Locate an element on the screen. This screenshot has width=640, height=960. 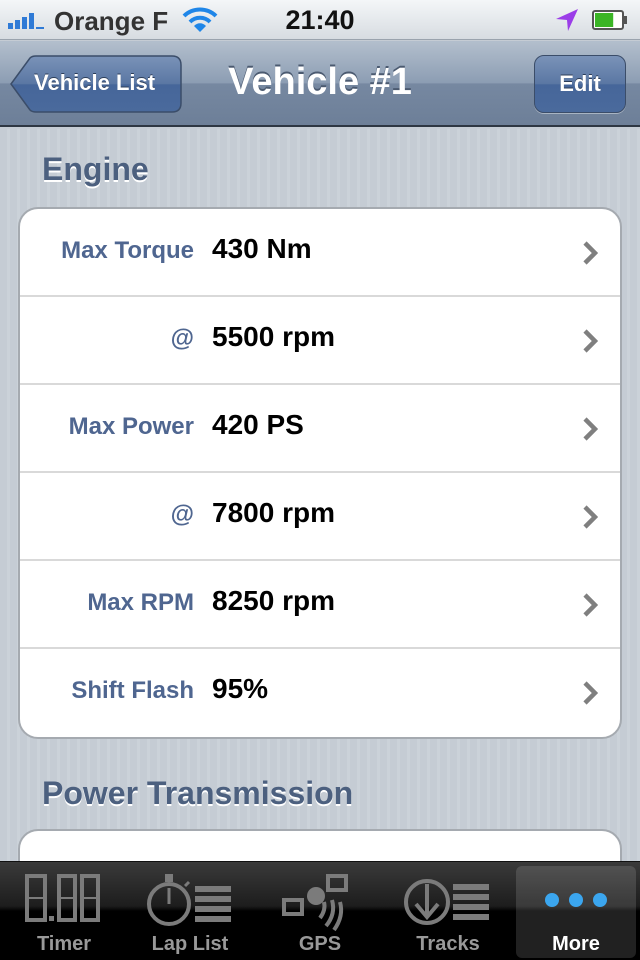
edit-button-label: Edit is located at coordinates (580, 83).